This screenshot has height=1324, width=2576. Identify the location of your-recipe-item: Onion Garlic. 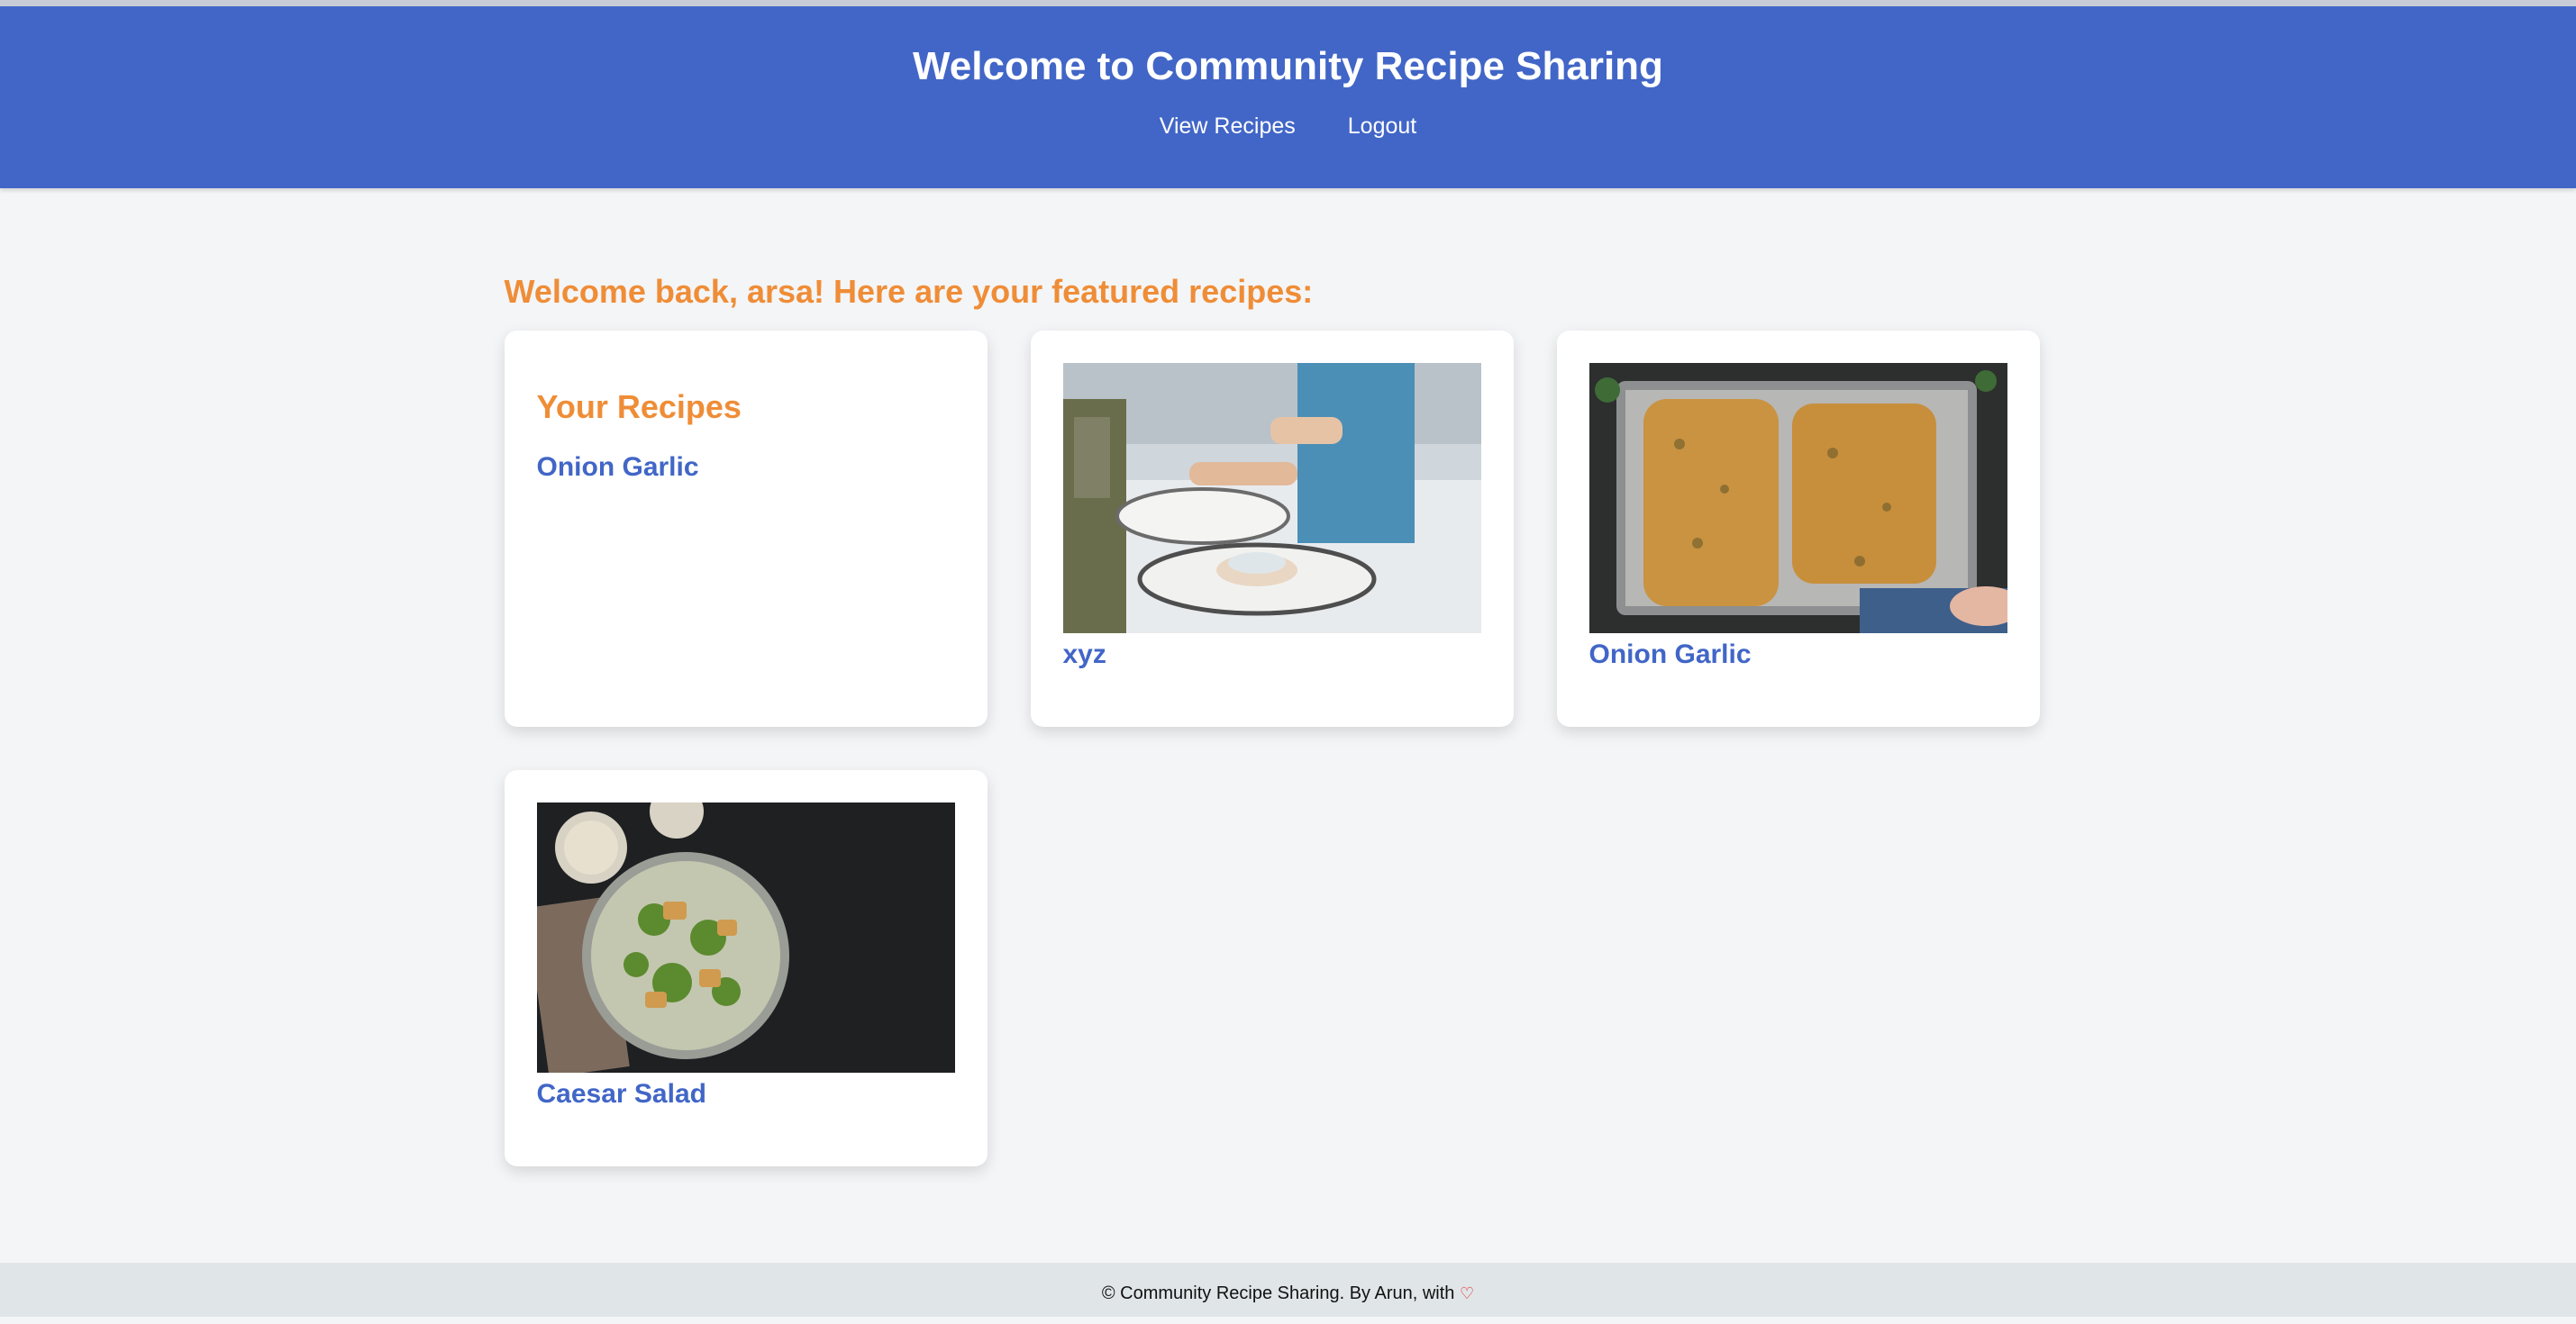
(746, 467).